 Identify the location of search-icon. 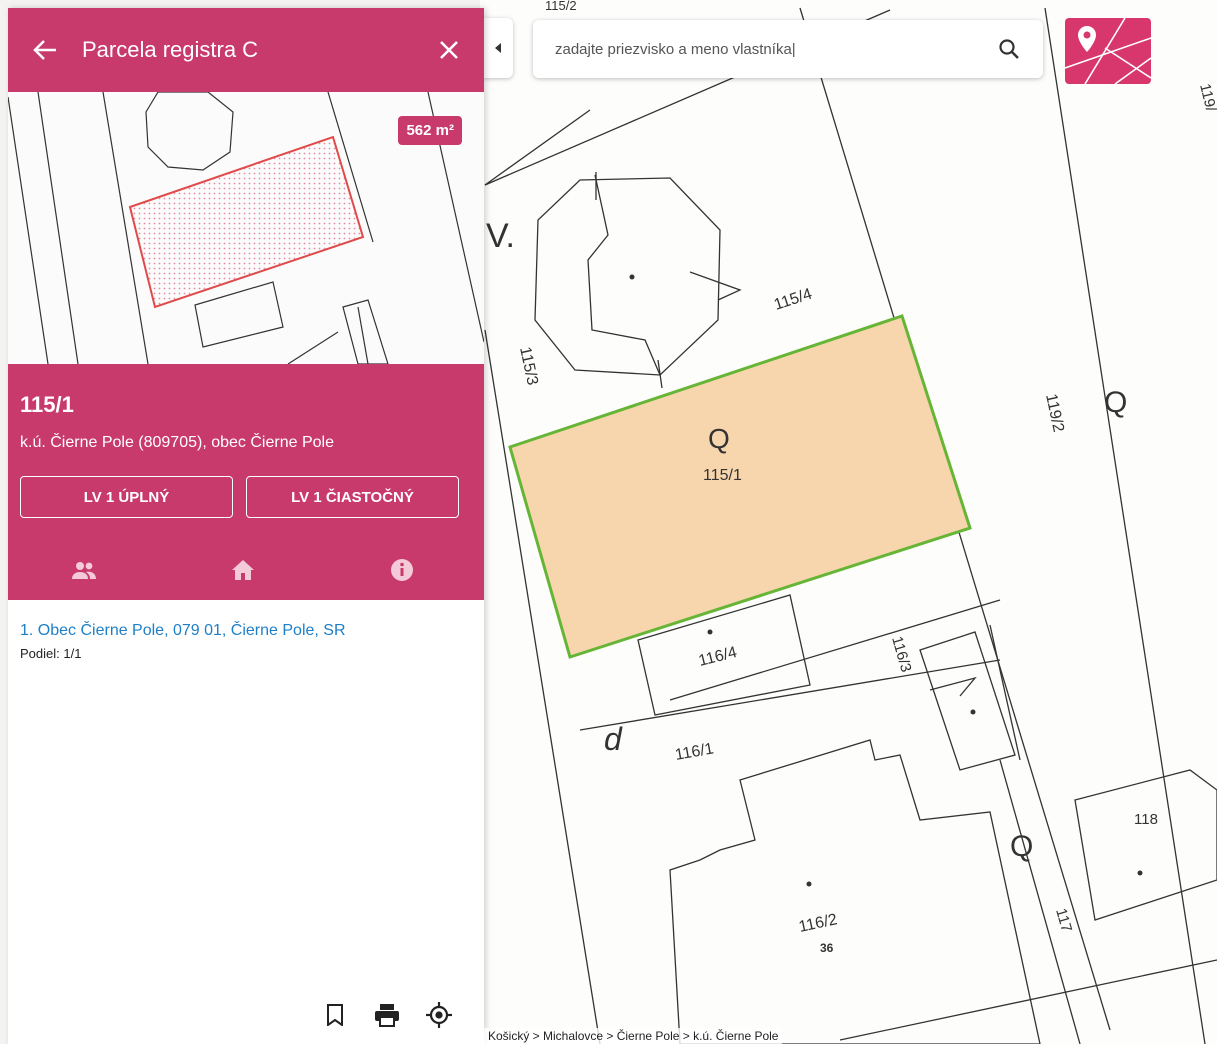
(1009, 49).